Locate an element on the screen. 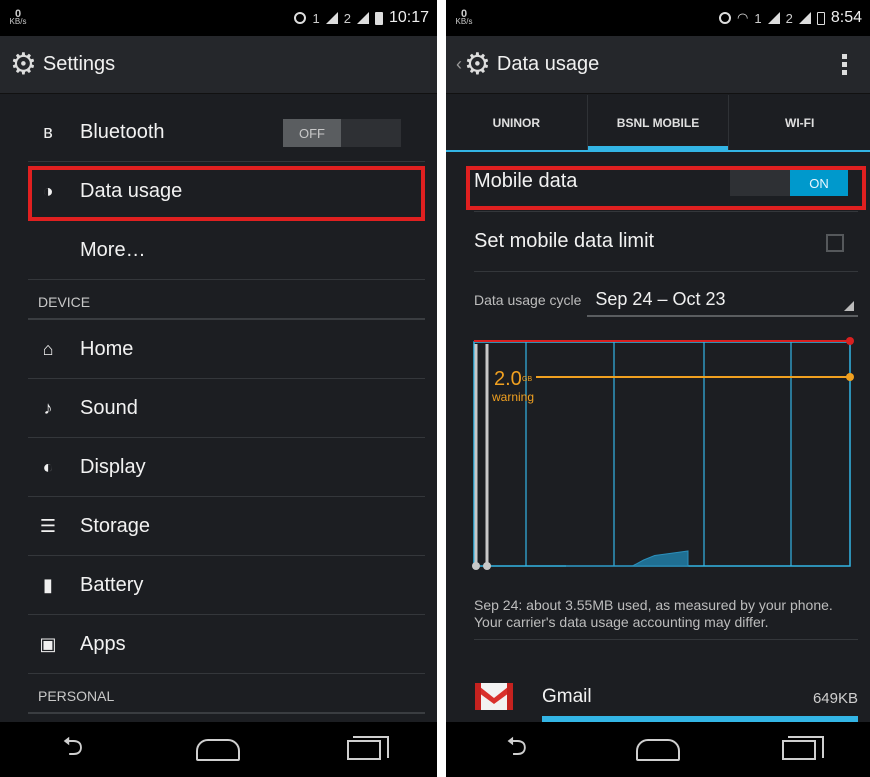 The width and height of the screenshot is (870, 777). usage-cycle-row: Data usage cycle Sep 24 – Oct 23 is located at coordinates (666, 300).